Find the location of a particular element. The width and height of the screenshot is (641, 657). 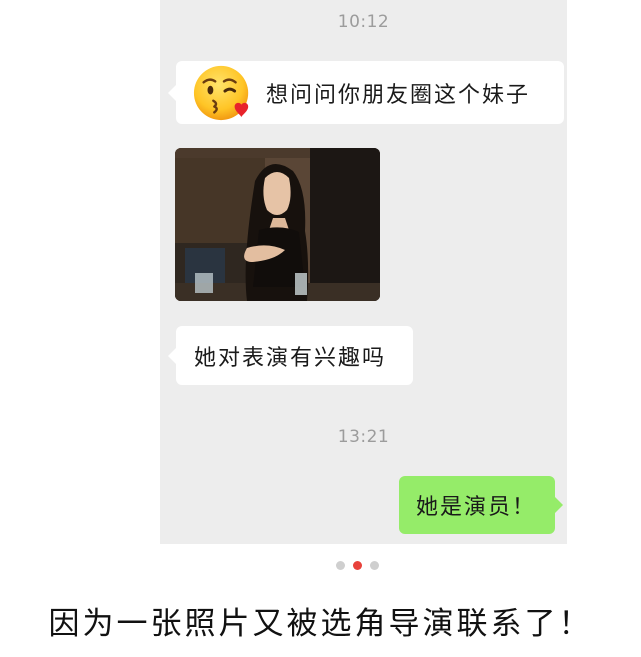

message-text: 她对表演有兴趣吗 is located at coordinates (290, 358).